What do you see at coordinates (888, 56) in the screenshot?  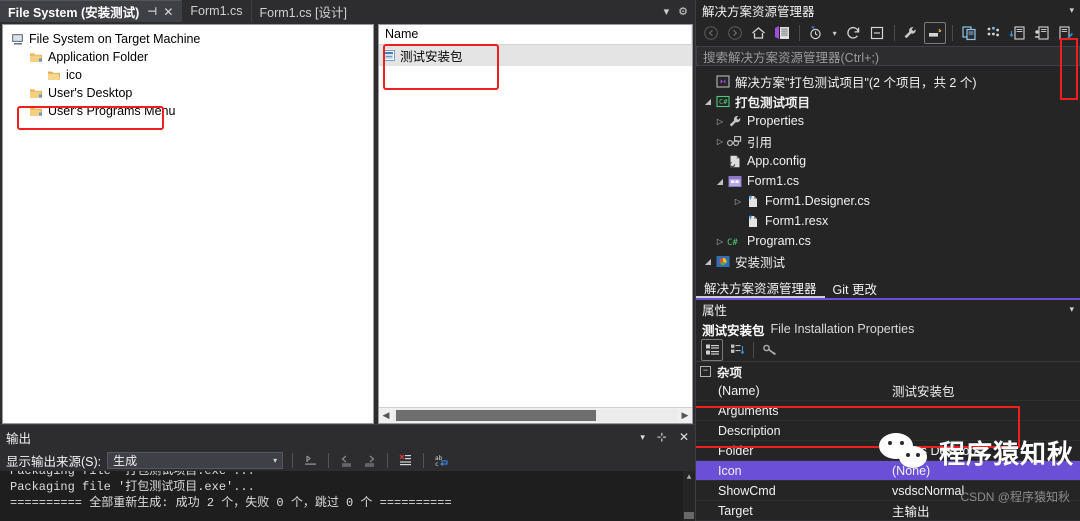 I see `solution-explorer-search: 搜索解决方案资源管理器(Ctrl+;)` at bounding box center [888, 56].